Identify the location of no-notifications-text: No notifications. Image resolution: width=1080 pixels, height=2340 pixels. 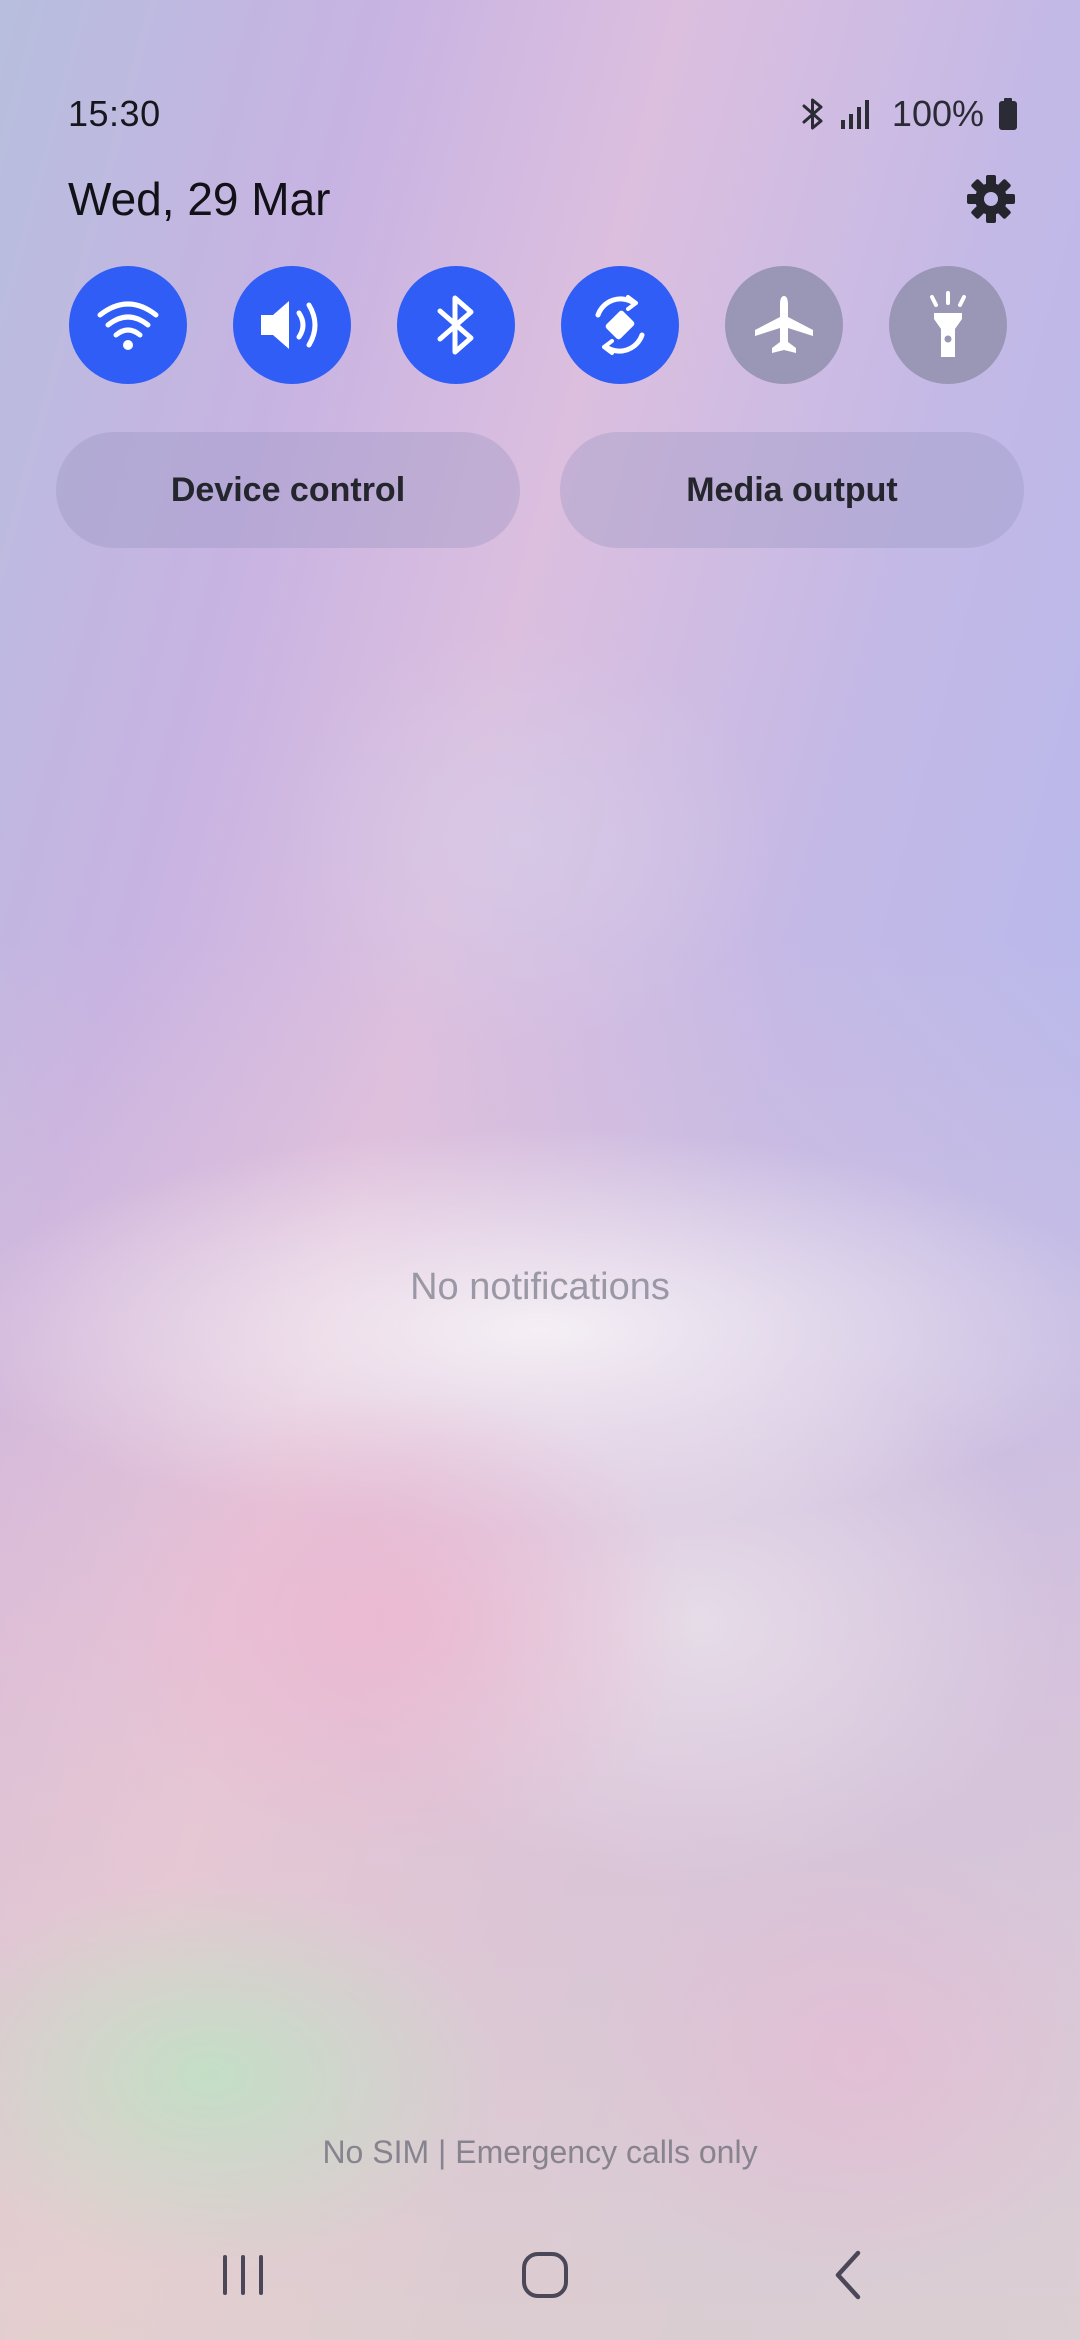
(540, 1287).